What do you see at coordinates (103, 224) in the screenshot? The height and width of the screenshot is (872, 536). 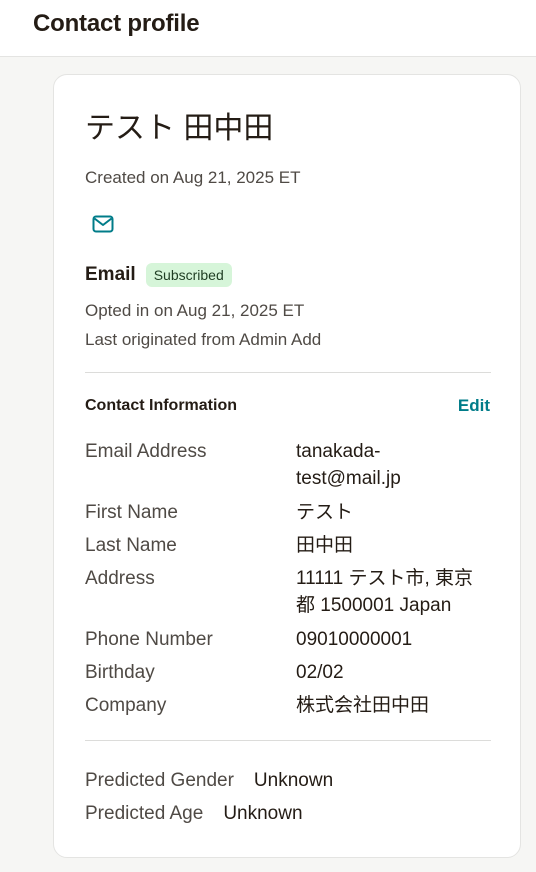 I see `mail-icon` at bounding box center [103, 224].